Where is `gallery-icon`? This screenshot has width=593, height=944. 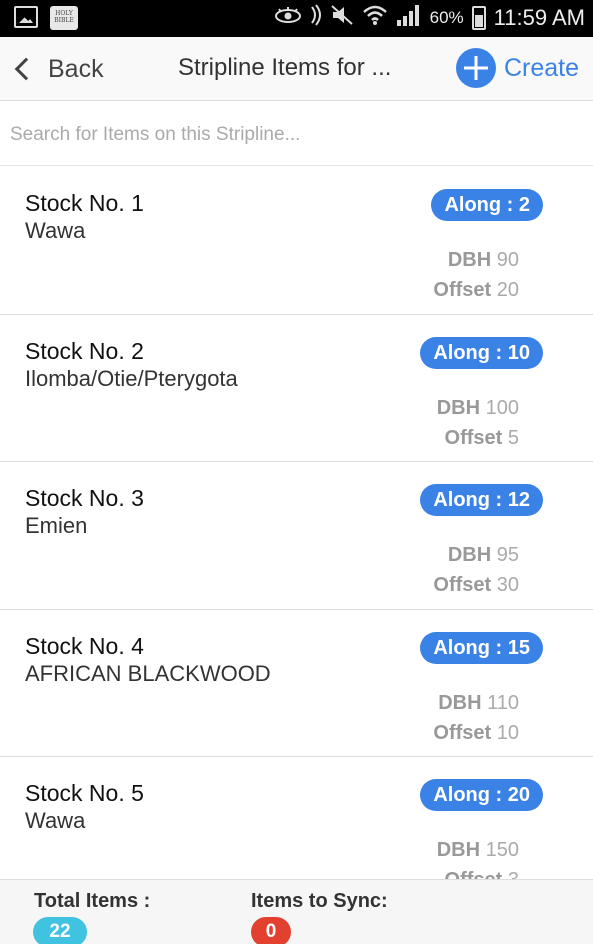 gallery-icon is located at coordinates (26, 17).